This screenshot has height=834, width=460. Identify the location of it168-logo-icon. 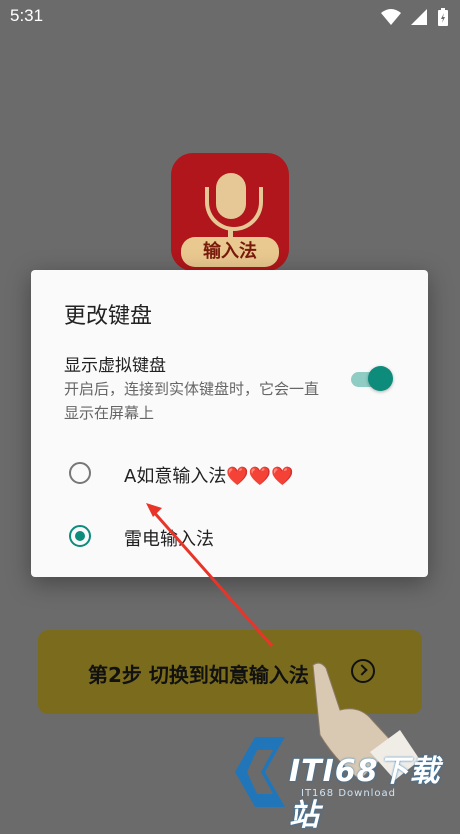
(260, 772).